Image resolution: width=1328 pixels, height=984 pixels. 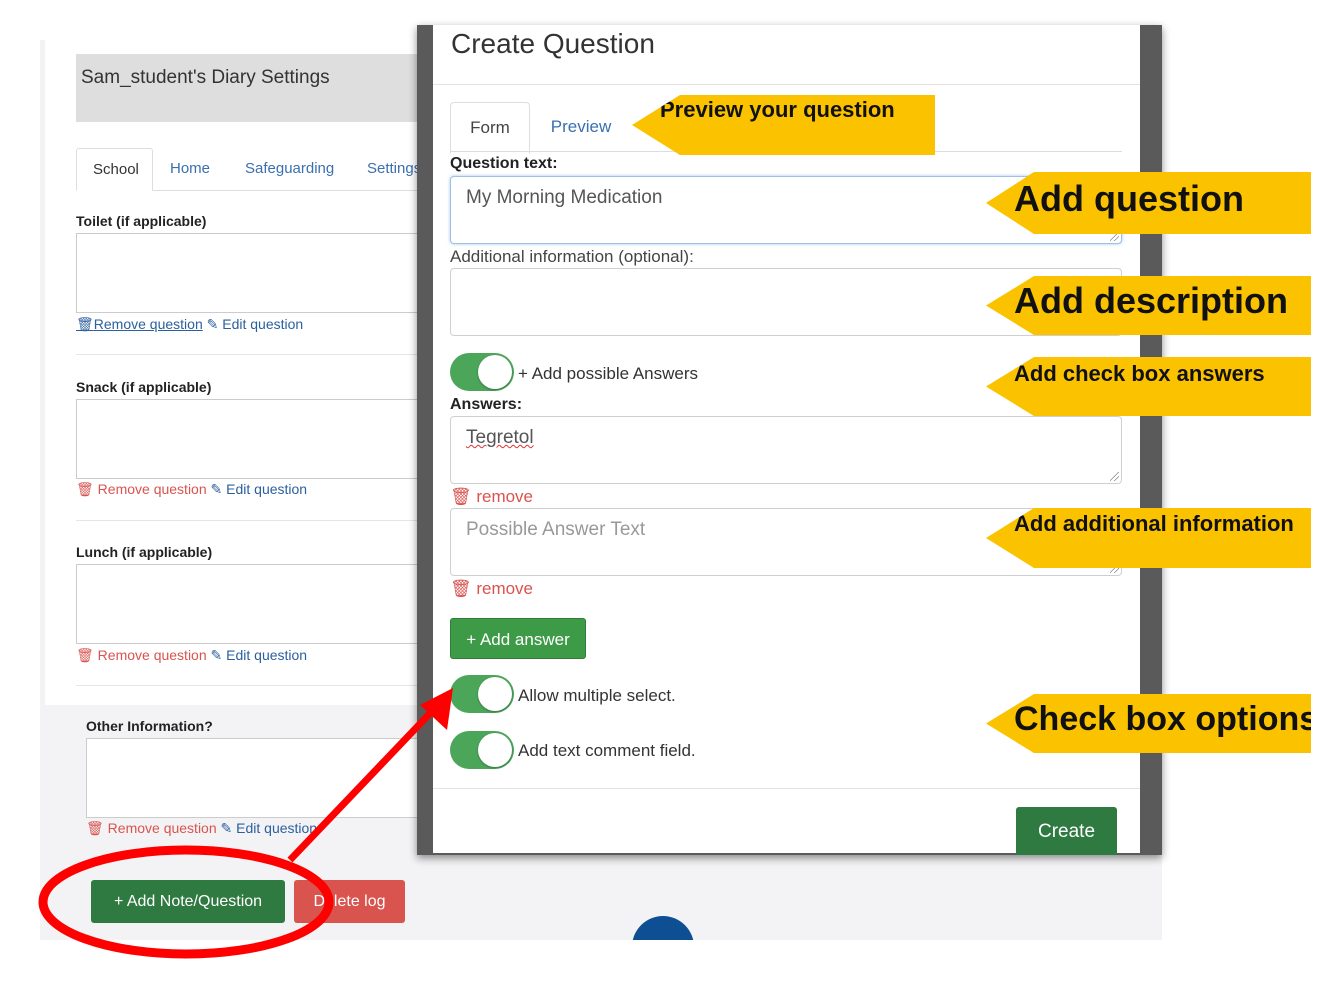 What do you see at coordinates (188, 901) in the screenshot?
I see `add-note-question-button: + Add Note/Question` at bounding box center [188, 901].